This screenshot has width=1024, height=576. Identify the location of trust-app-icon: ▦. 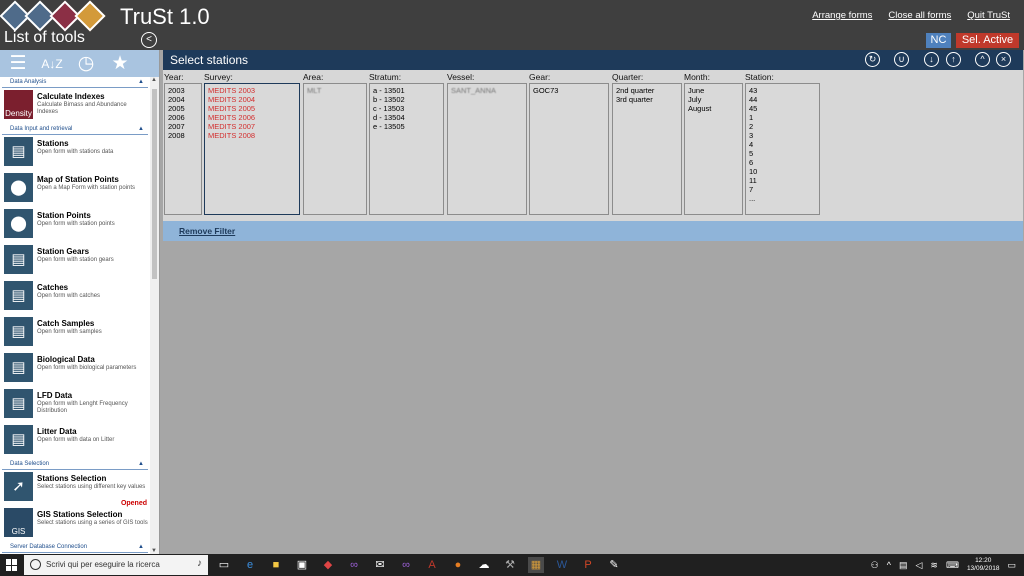
(536, 565).